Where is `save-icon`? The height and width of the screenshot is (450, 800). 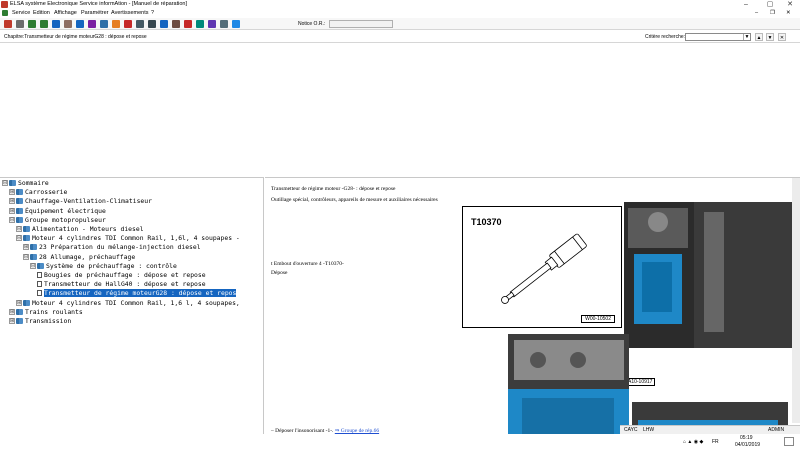
save-icon is located at coordinates (164, 24).